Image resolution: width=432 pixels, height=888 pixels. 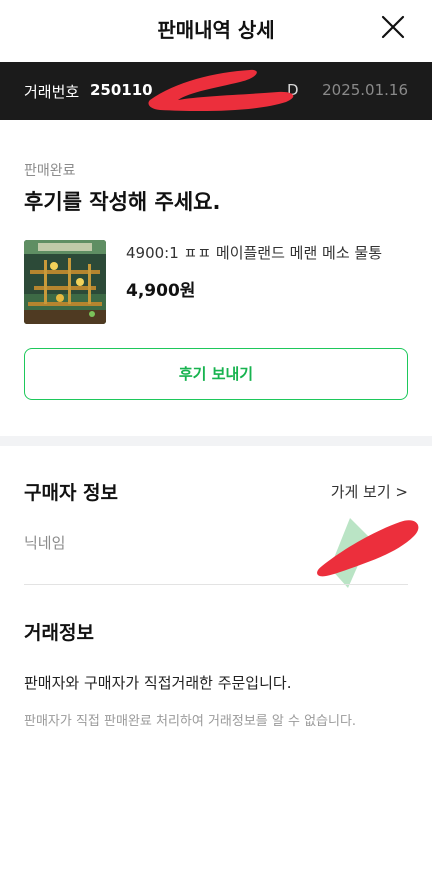 I want to click on trade-info-title: 거래정보, so click(x=59, y=633).